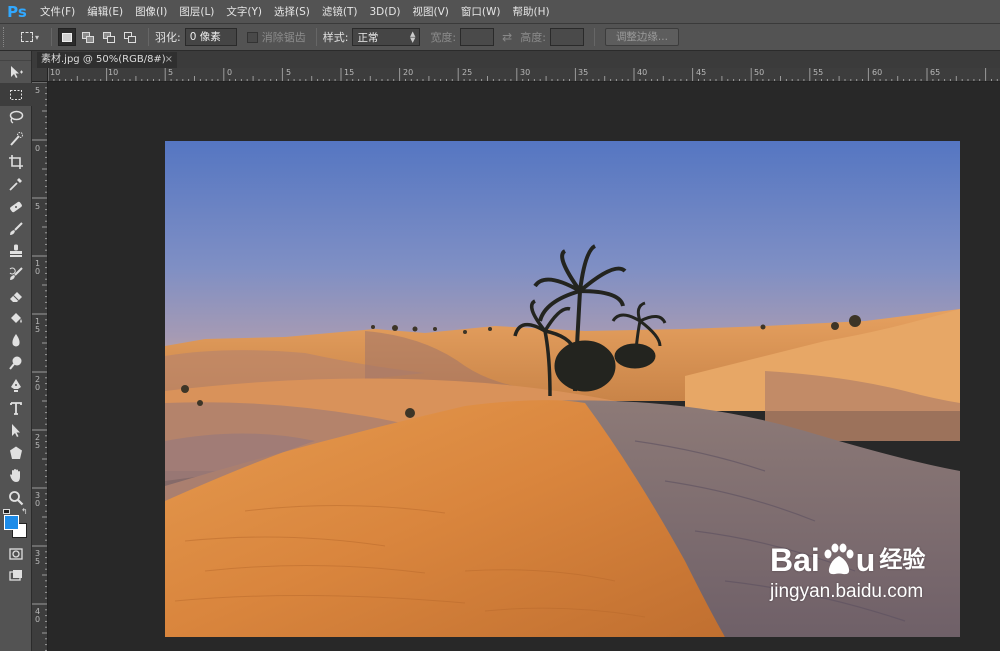 This screenshot has height=651, width=1000. What do you see at coordinates (16, 475) in the screenshot?
I see `hand-icon` at bounding box center [16, 475].